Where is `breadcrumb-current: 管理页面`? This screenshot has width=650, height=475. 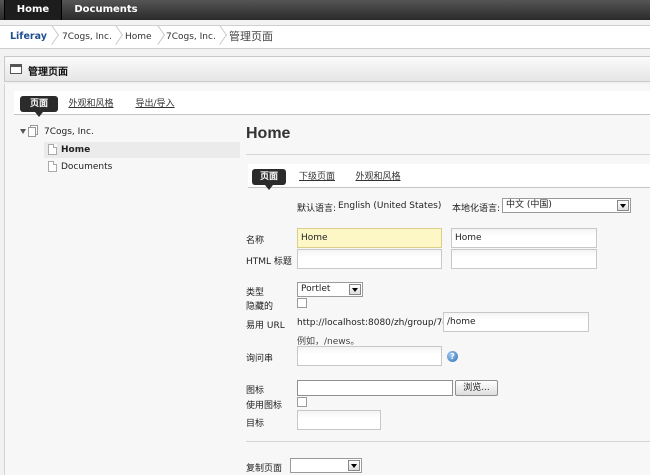 breadcrumb-current: 管理页面 is located at coordinates (251, 36).